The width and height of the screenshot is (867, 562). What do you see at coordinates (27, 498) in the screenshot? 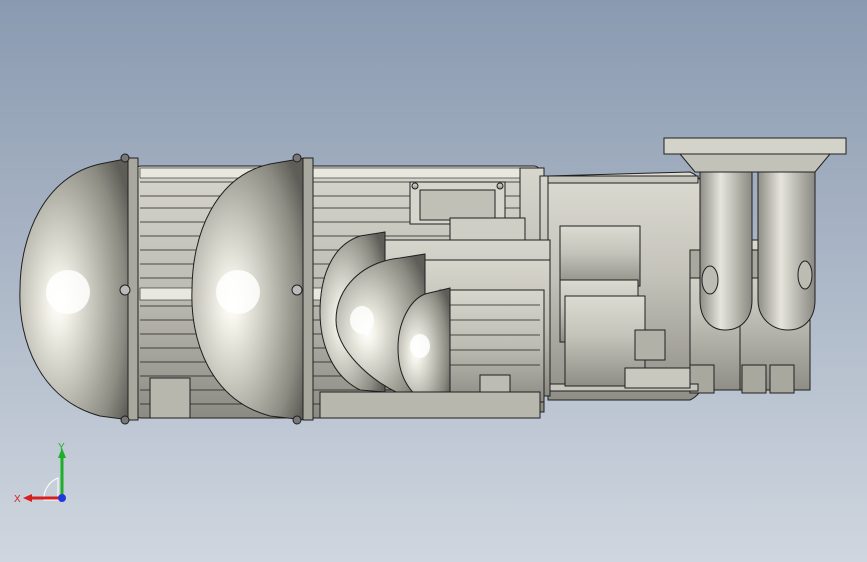
I see `x-axis-arrowhead` at bounding box center [27, 498].